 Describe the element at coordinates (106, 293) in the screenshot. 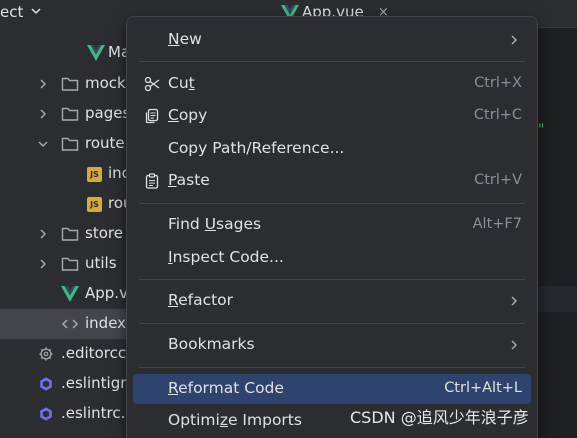

I see `tree-item-label: App.v` at that location.